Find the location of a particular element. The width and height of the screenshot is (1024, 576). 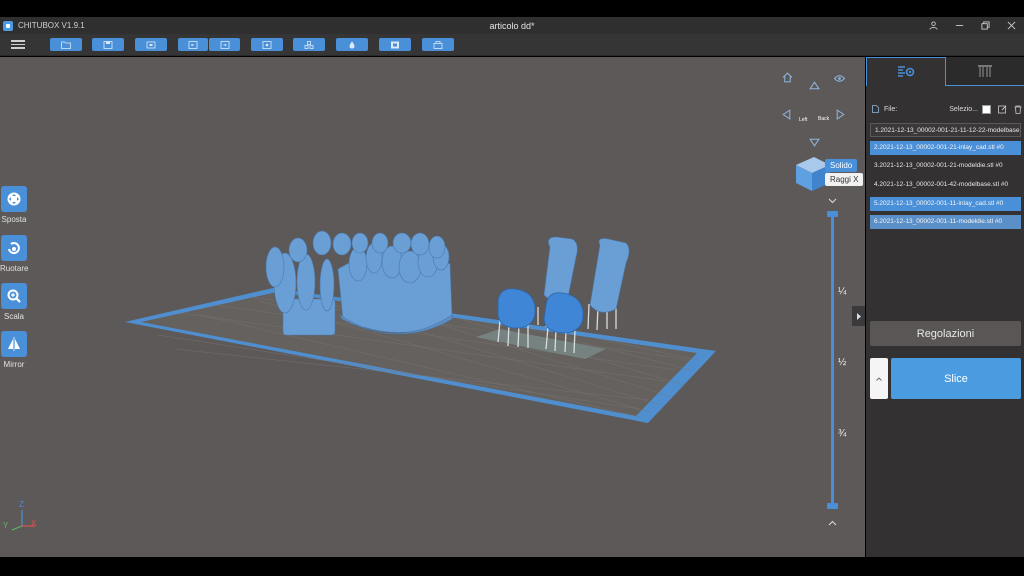

mirror-tool: Mirror is located at coordinates (14, 350).